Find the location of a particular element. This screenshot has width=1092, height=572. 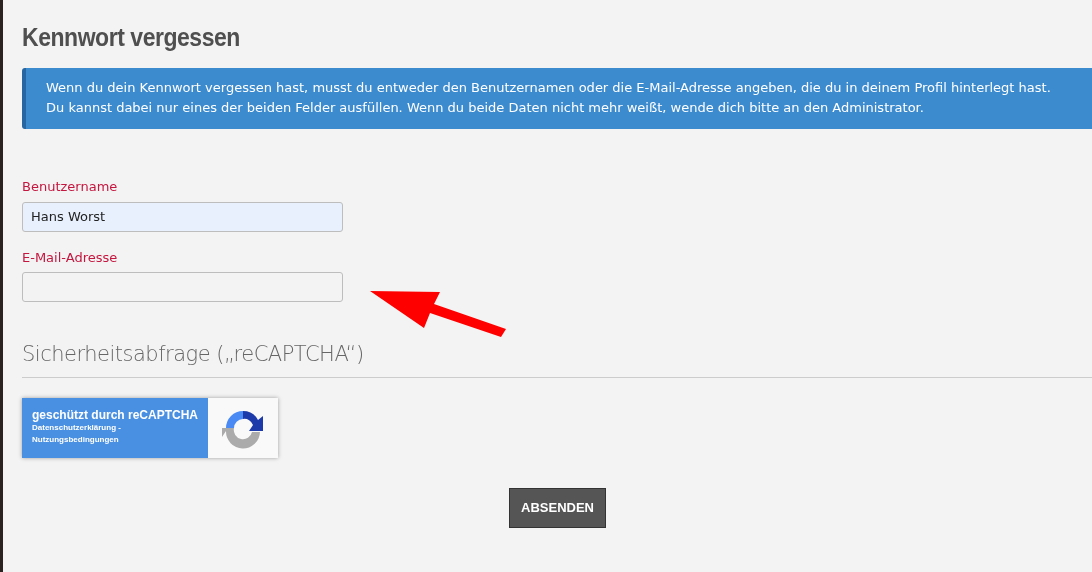

alert-text: Wenn du dein Kennwort vergessen hast, musst du entweder den Benutzernamen oder die E-Mail-Adresse angeben, die du in deinem Profil hinterlegt hast. is located at coordinates (549, 88).